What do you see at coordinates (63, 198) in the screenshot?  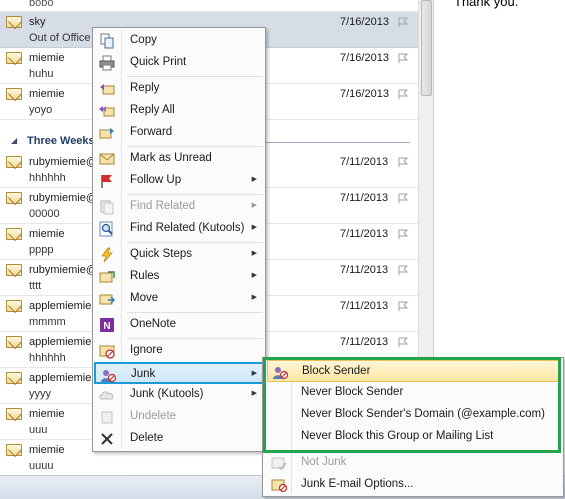 I see `message-sender: rubymiemie@` at bounding box center [63, 198].